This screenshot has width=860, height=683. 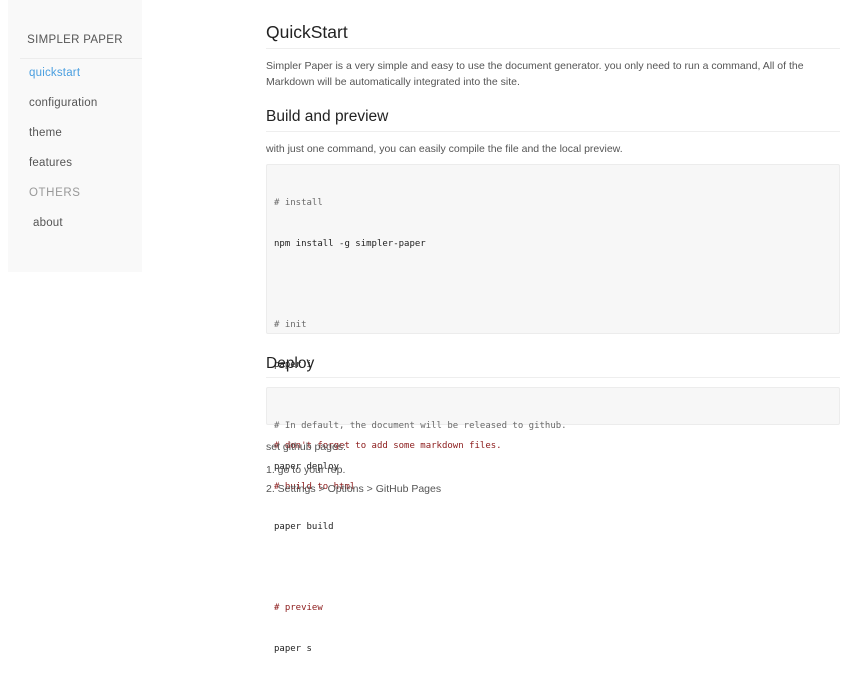 I want to click on code-line: npm install -g simpler-paper, so click(x=350, y=243).